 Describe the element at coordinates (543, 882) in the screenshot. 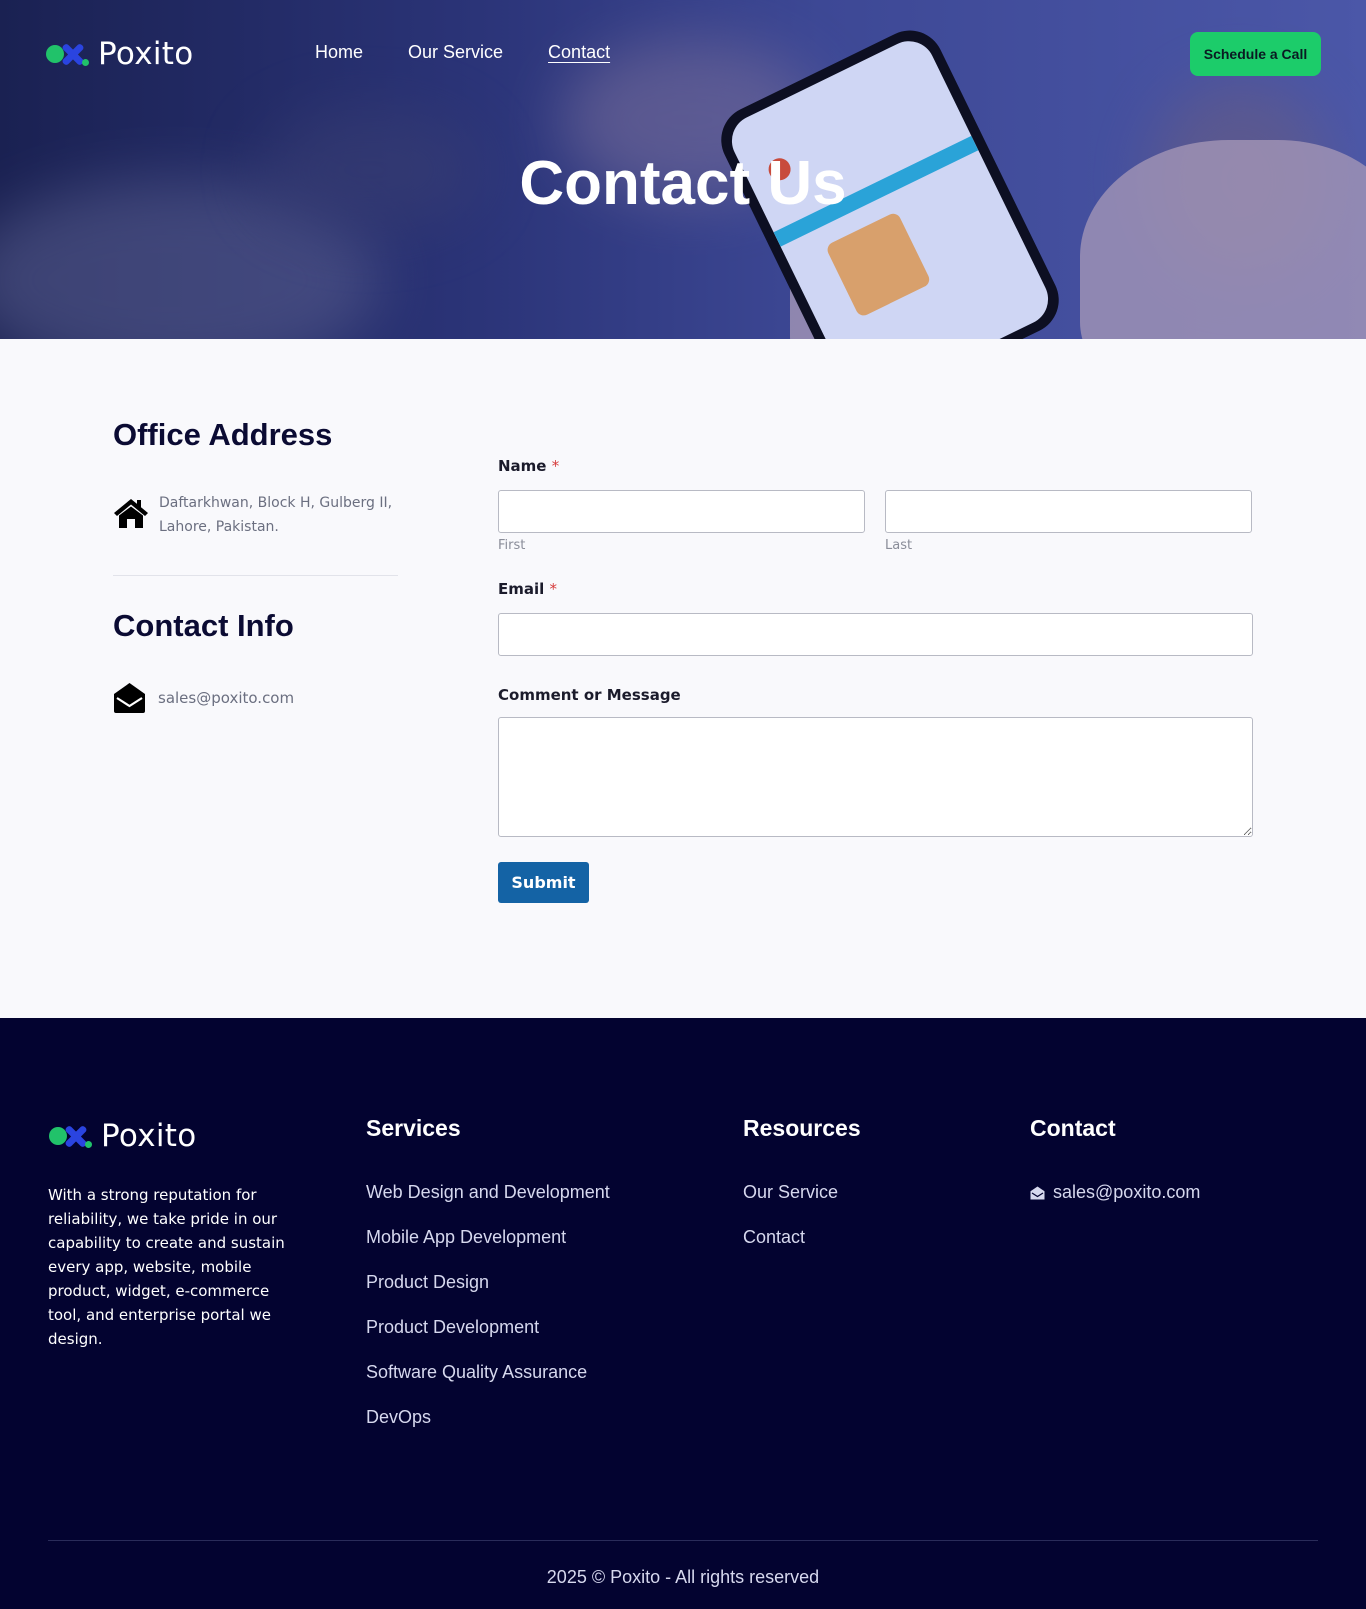

I see `submit-button: Submit` at that location.